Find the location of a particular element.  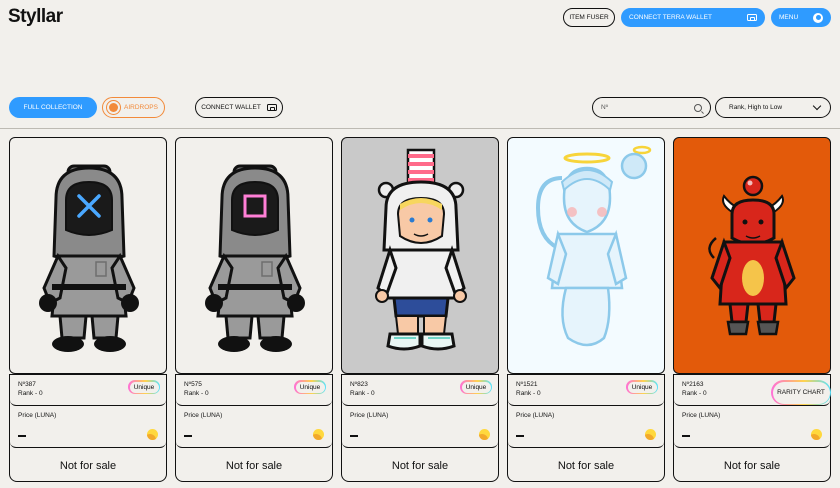

search-box is located at coordinates (651, 107).